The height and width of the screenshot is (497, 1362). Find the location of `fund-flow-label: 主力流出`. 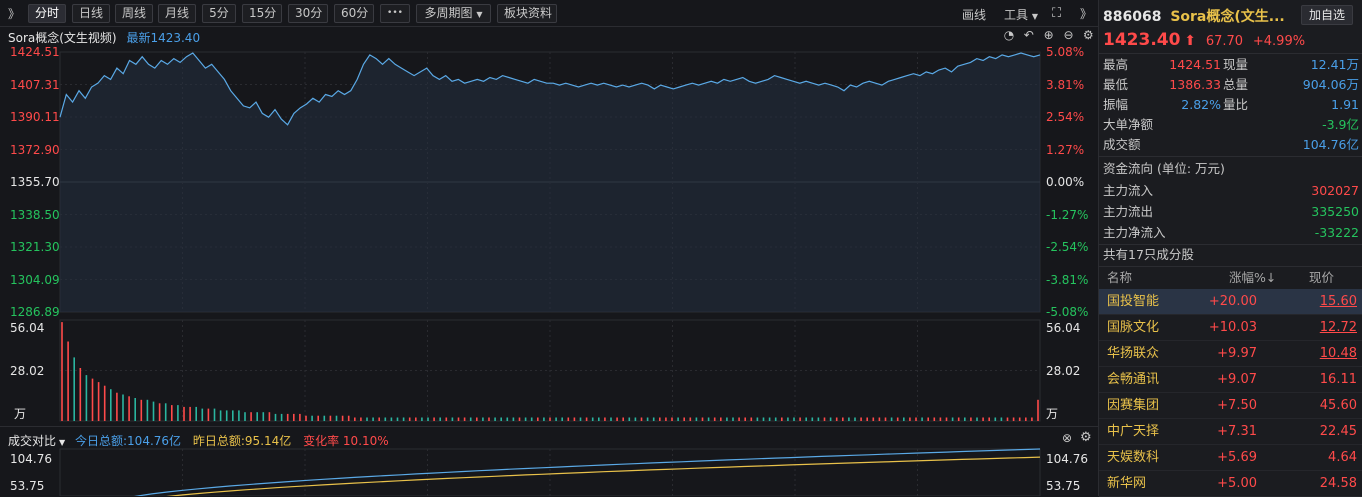

fund-flow-label: 主力流出 is located at coordinates (1128, 211).